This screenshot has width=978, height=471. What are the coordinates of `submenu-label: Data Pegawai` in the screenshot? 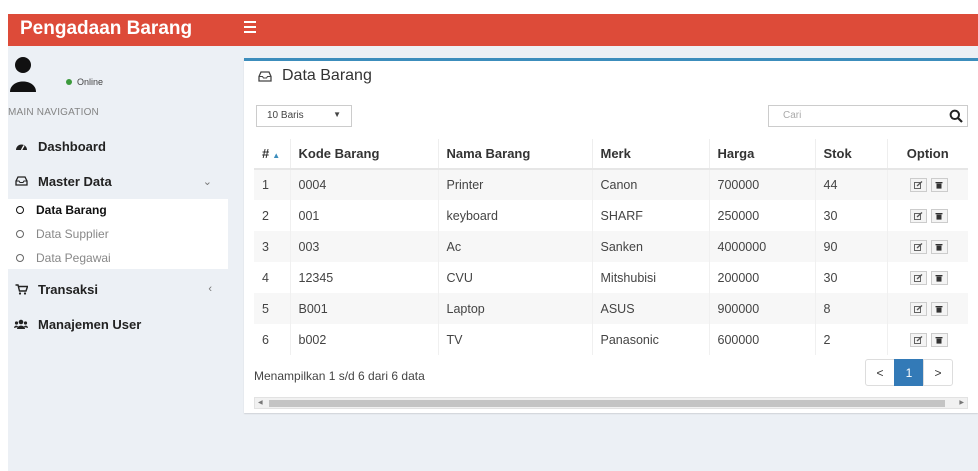 It's located at (73, 258).